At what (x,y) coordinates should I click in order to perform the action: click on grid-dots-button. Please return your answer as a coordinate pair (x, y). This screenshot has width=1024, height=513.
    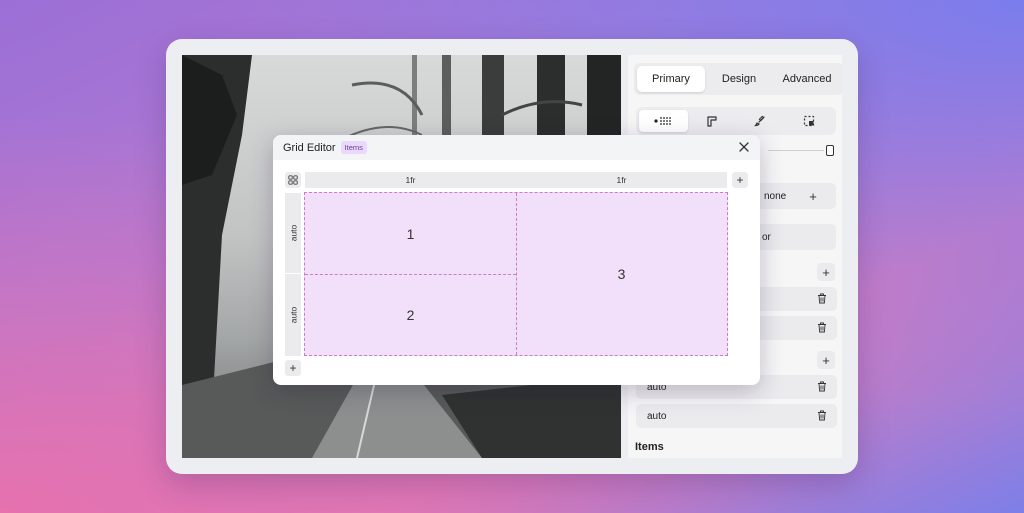
    Looking at the image, I should click on (663, 121).